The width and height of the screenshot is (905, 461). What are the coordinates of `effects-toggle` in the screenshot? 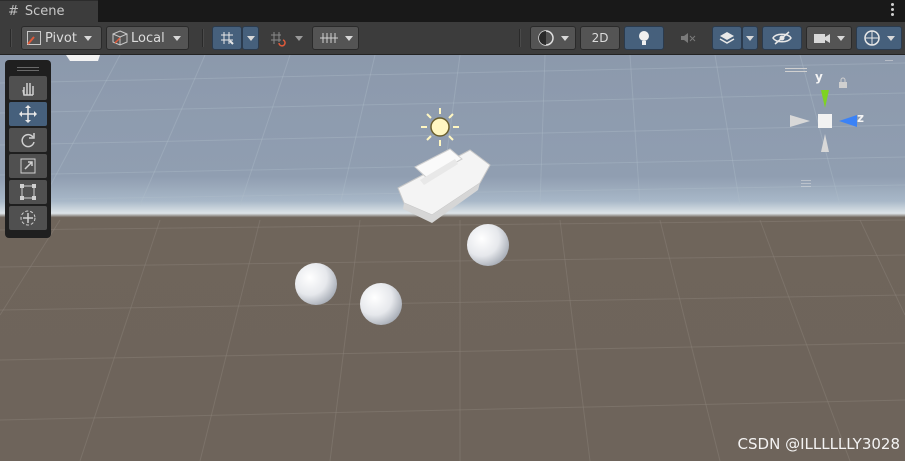 It's located at (727, 38).